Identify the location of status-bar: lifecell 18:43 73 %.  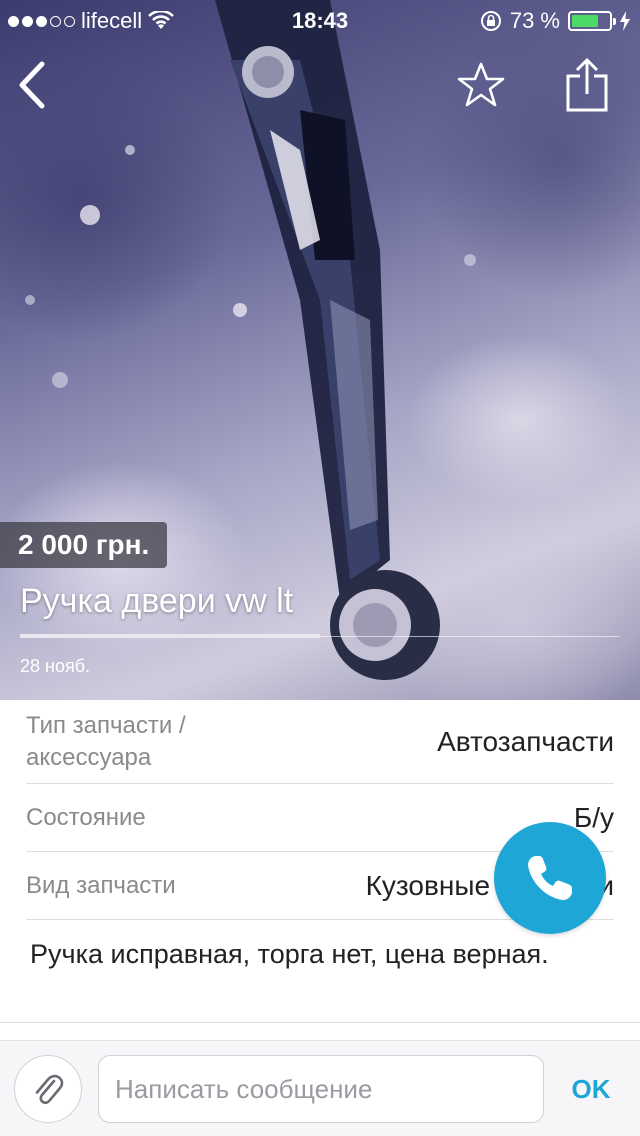
(320, 20).